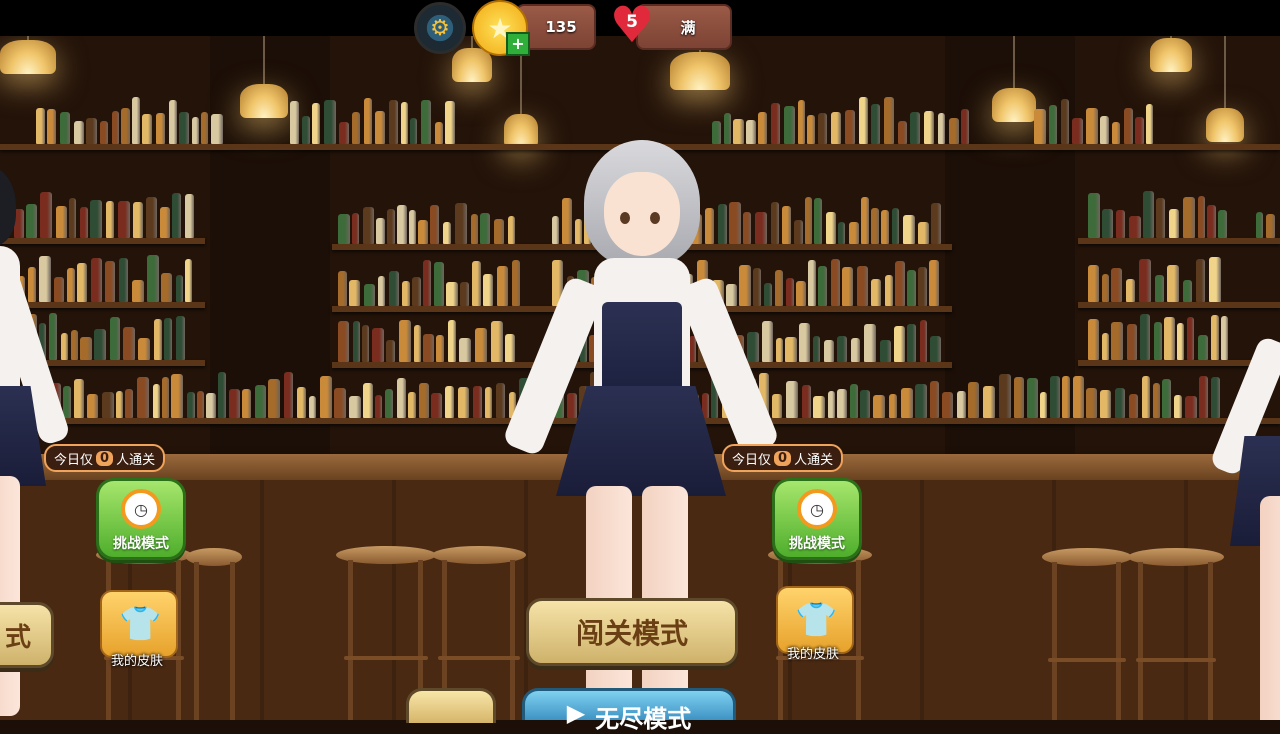  Describe the element at coordinates (688, 27) in the screenshot. I see `hearts-status: 满` at that location.